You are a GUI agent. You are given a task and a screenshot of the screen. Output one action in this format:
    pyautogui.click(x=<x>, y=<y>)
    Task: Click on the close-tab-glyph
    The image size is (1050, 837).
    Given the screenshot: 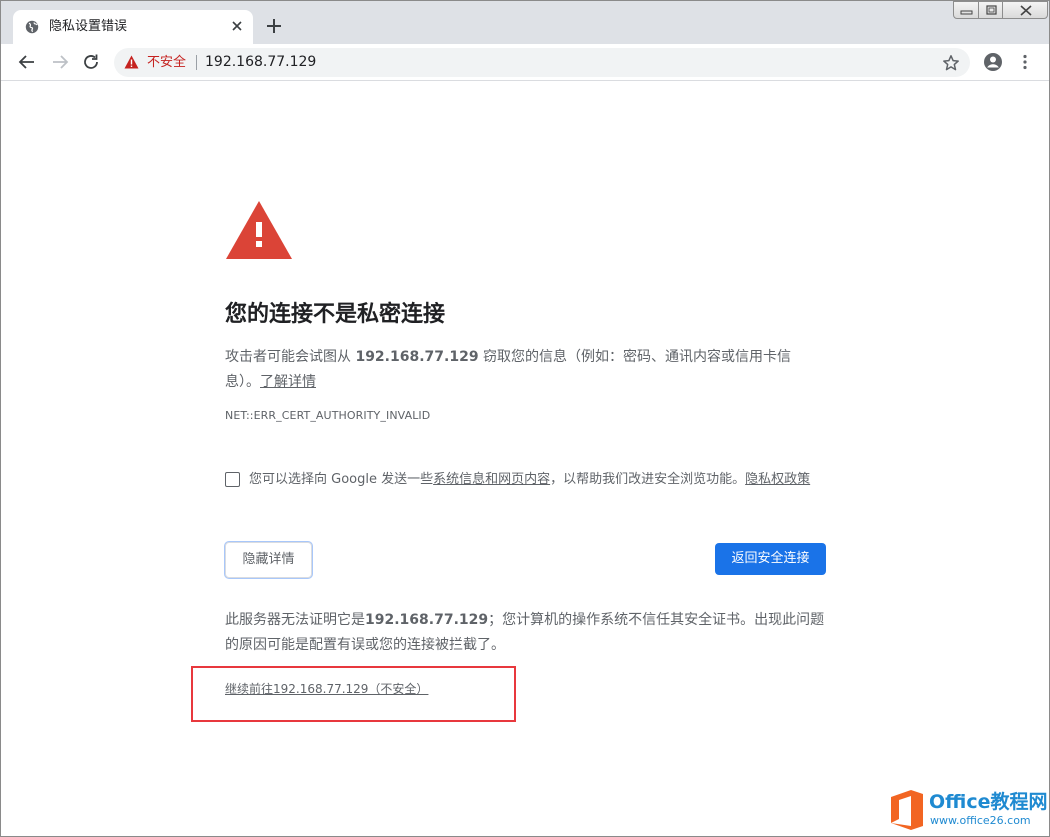 What is the action you would take?
    pyautogui.click(x=237, y=26)
    